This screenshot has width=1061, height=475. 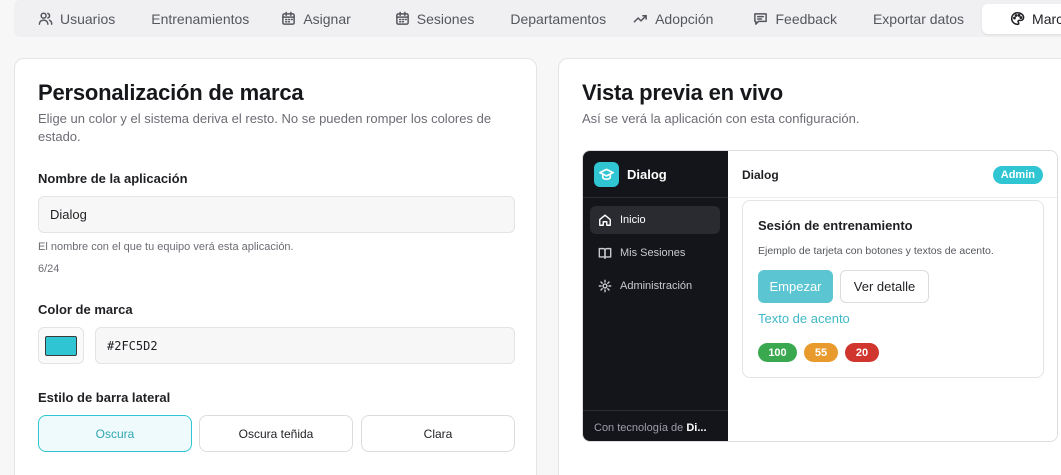 I want to click on trending-up-icon, so click(x=640, y=18).